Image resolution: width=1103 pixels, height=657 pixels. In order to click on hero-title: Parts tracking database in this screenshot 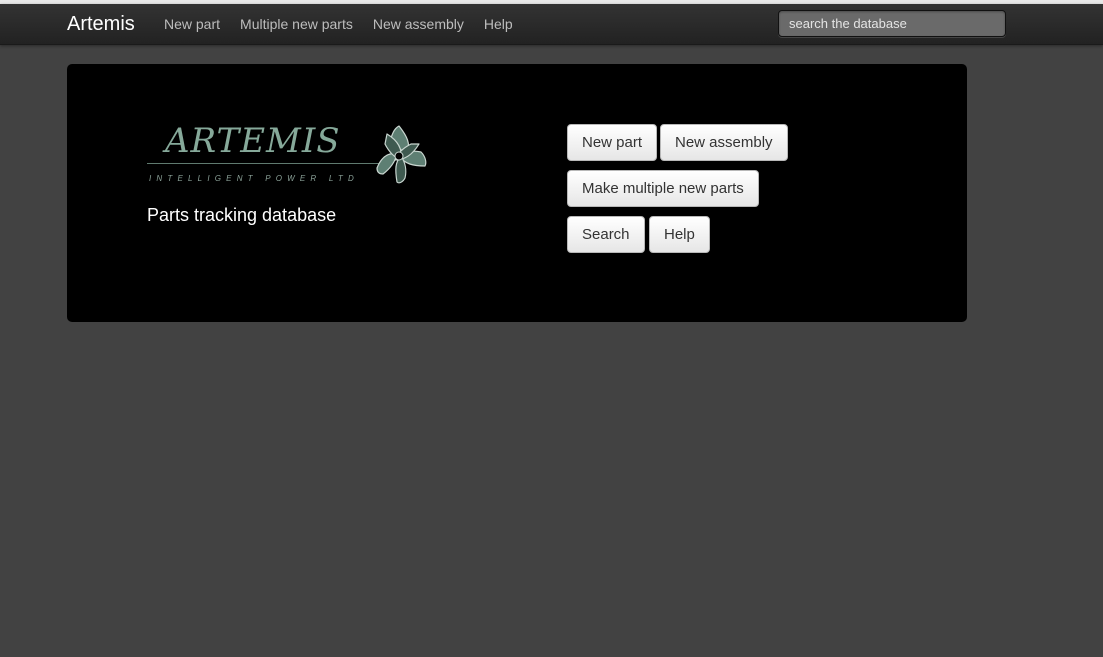, I will do `click(242, 215)`.